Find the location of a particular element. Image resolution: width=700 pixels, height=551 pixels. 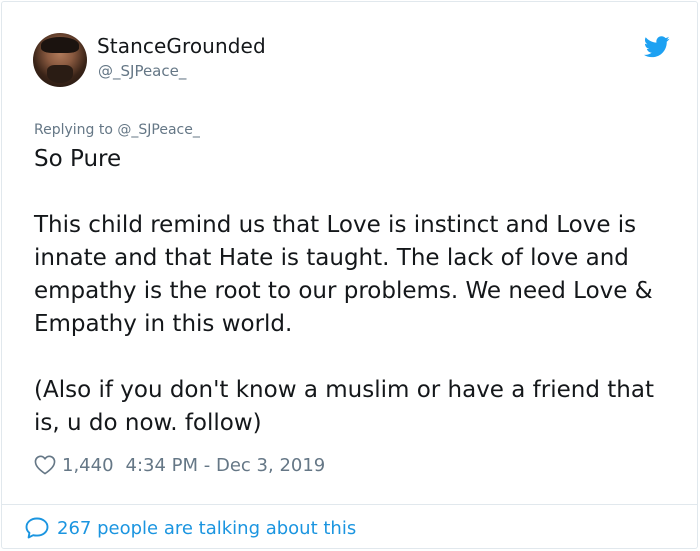

footer-divider is located at coordinates (349, 504).